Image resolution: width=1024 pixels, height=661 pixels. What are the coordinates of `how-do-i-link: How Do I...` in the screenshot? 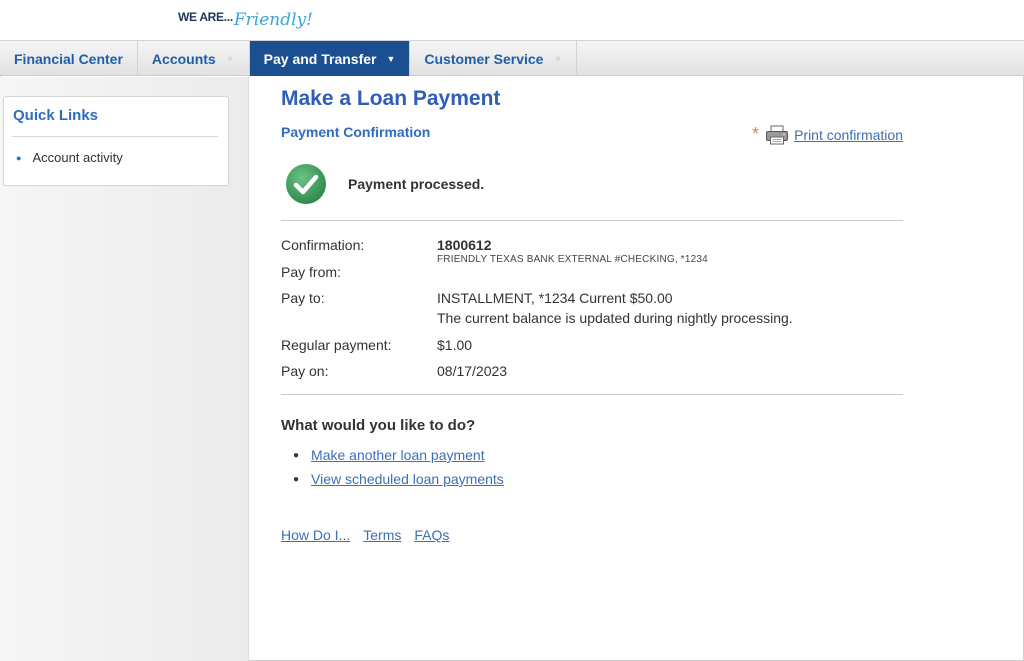 It's located at (315, 535).